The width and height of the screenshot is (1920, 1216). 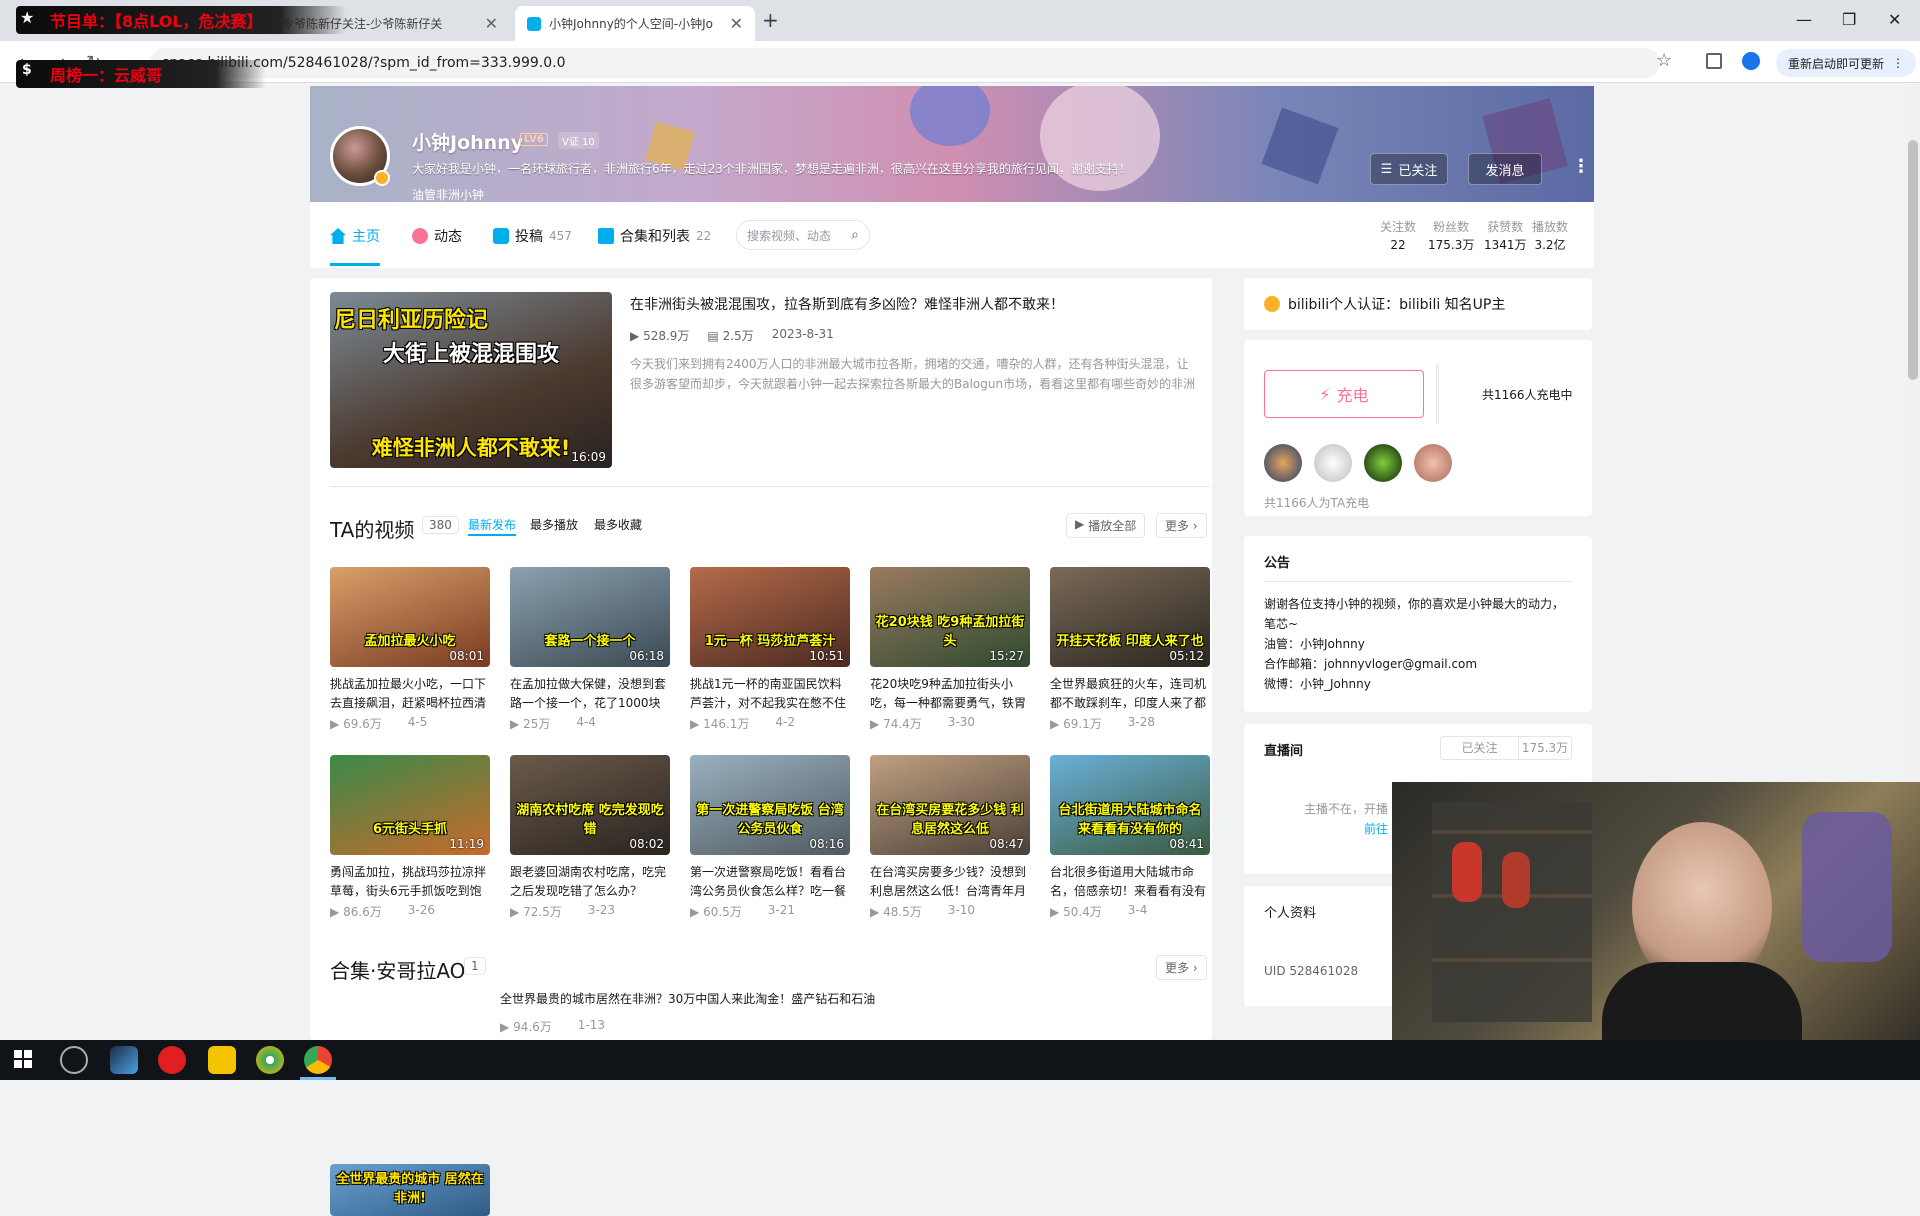 What do you see at coordinates (635, 23) in the screenshot?
I see `tab-2: 小钟Johnny的个人空间-小钟Jo ✕` at bounding box center [635, 23].